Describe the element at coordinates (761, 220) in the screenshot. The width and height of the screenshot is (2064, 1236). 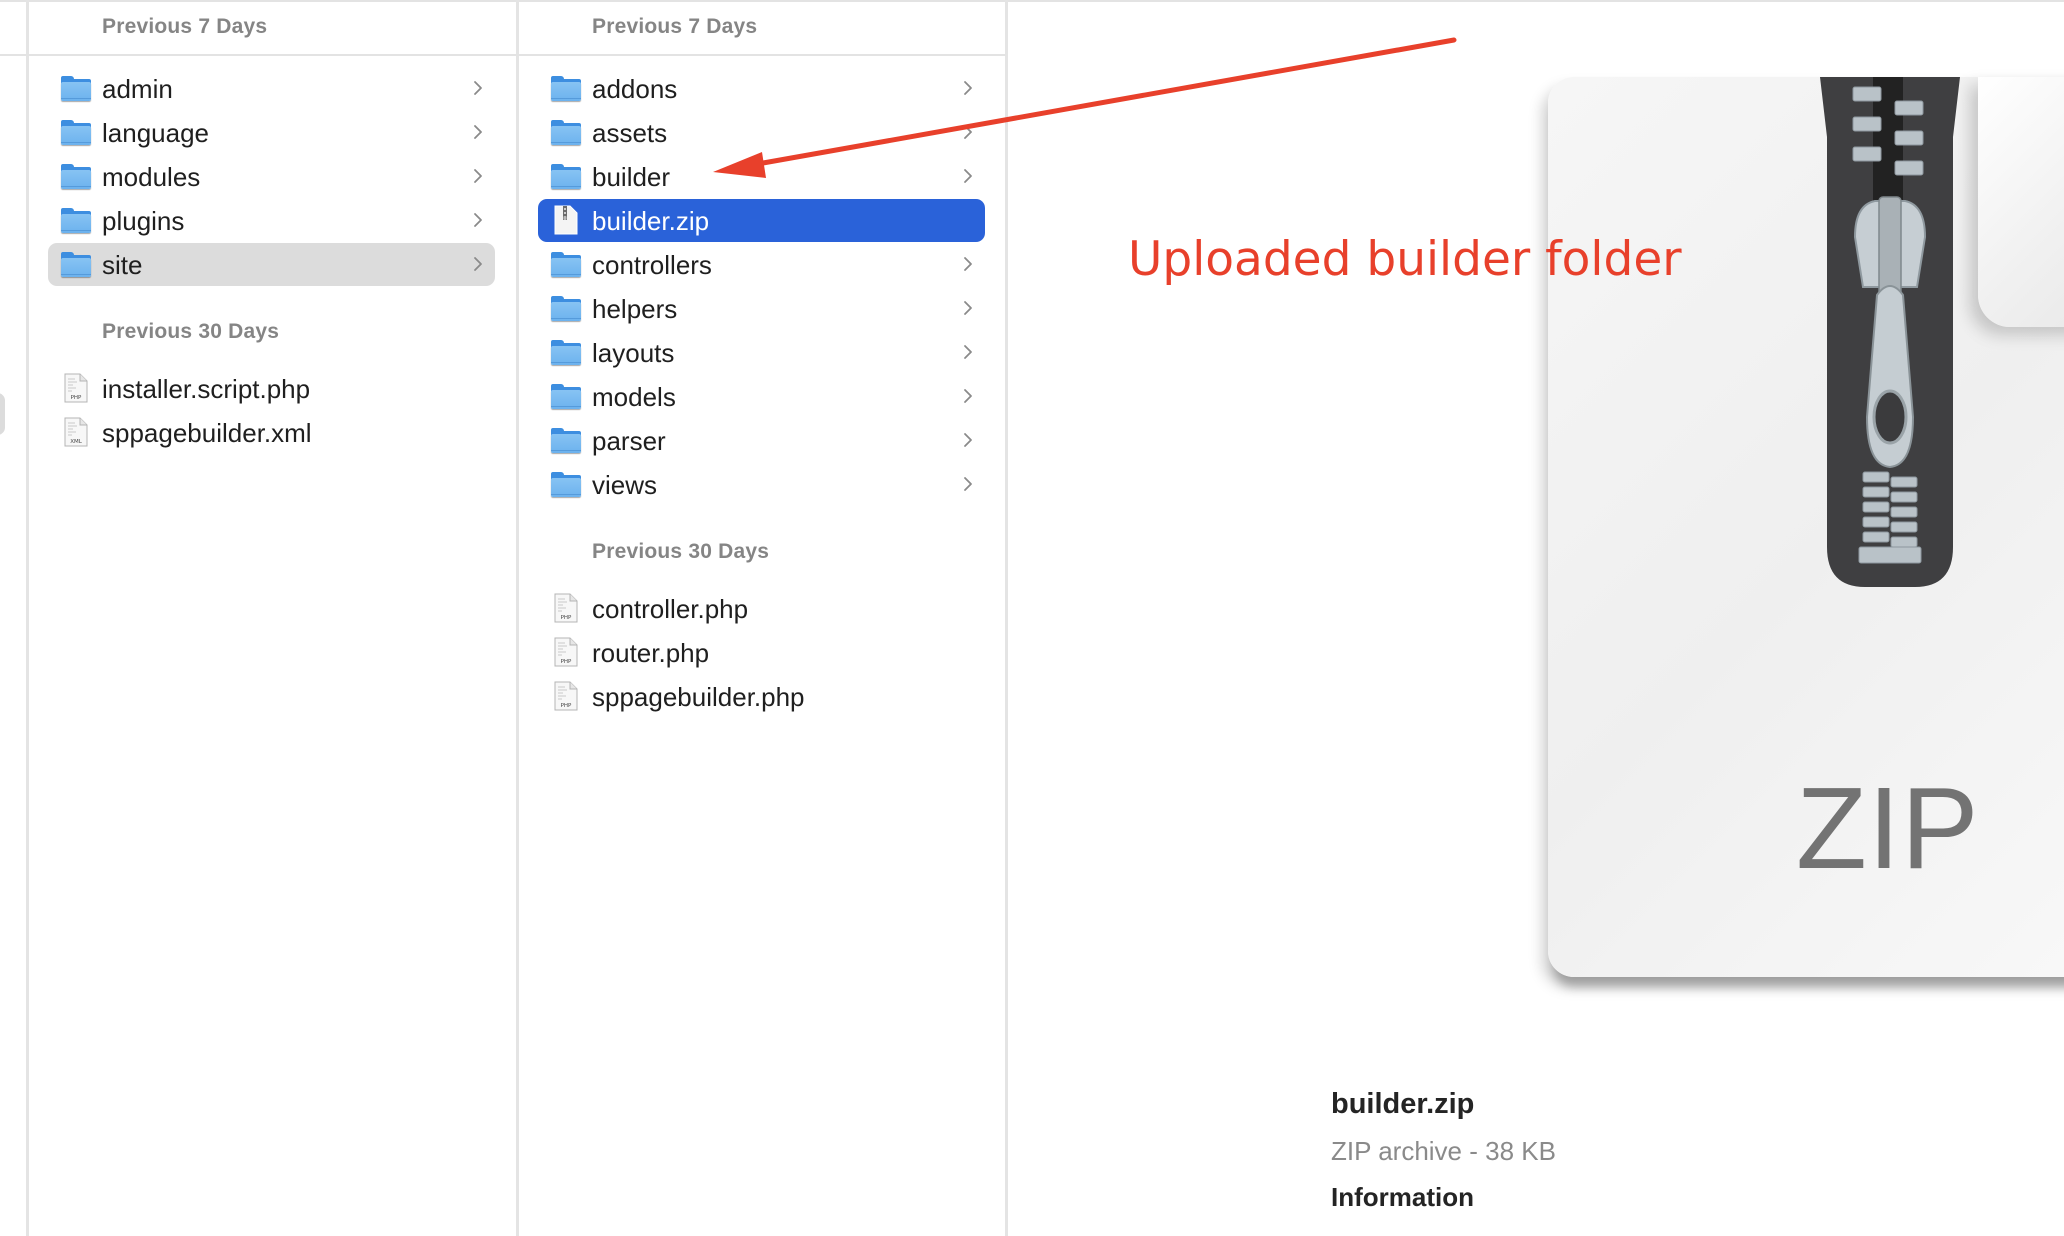
I see `file-row-builder-zip: builder.zip` at that location.